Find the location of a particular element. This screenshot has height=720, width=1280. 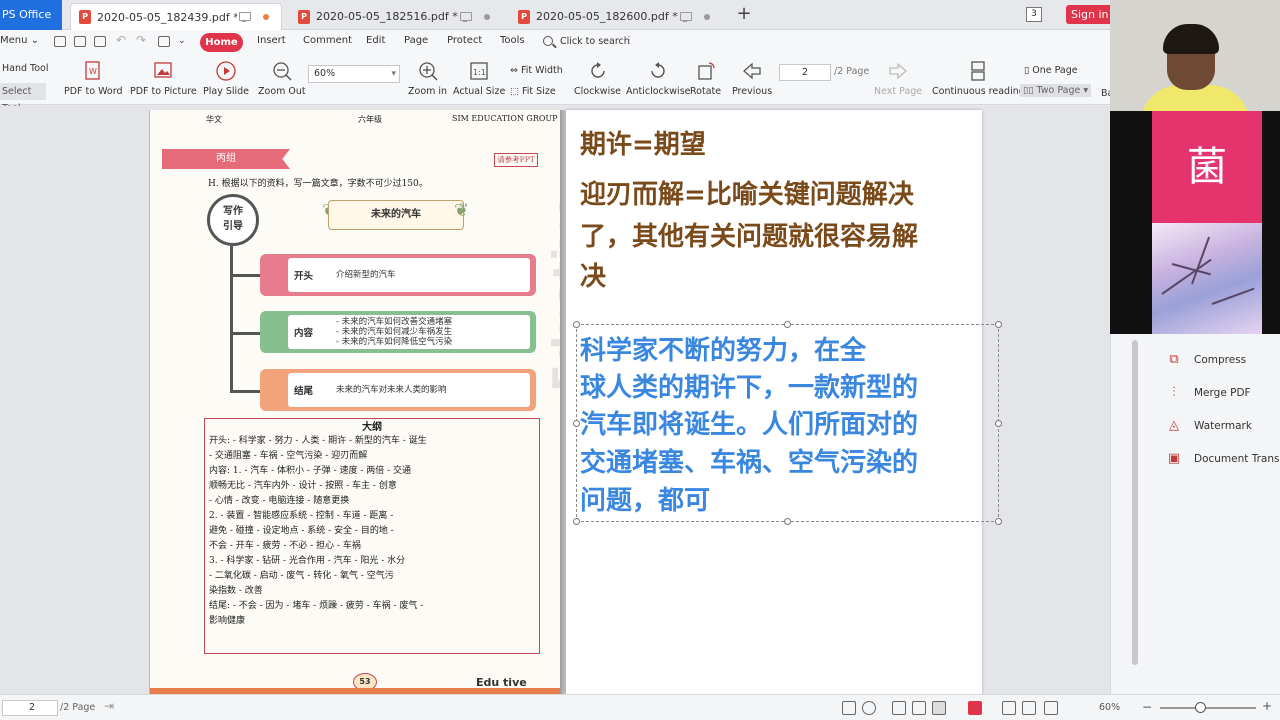

continuous-reading-button: Continuous reading is located at coordinates (978, 78).